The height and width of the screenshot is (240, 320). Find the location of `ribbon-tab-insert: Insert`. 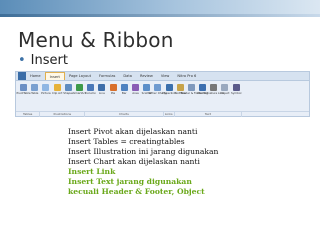

ribbon-tab-insert: Insert is located at coordinates (54, 76).